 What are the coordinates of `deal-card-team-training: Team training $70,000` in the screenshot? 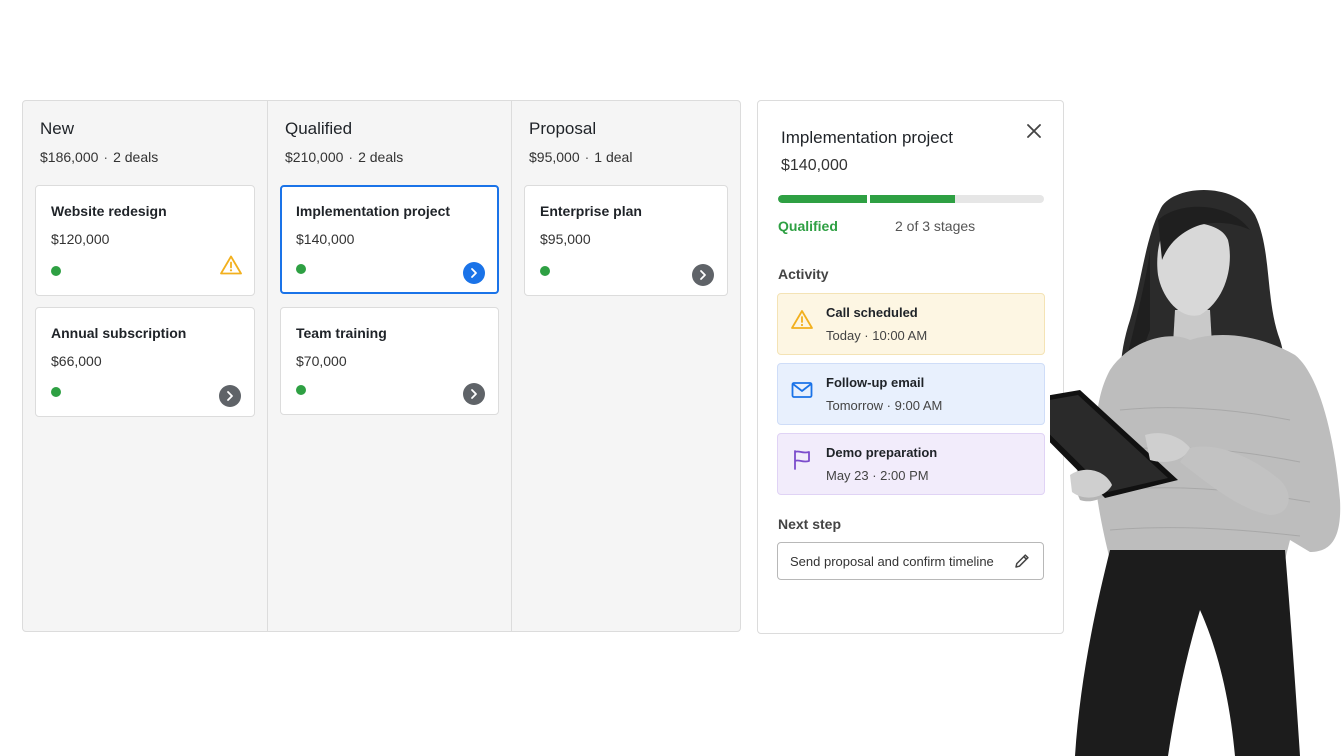 It's located at (389, 361).